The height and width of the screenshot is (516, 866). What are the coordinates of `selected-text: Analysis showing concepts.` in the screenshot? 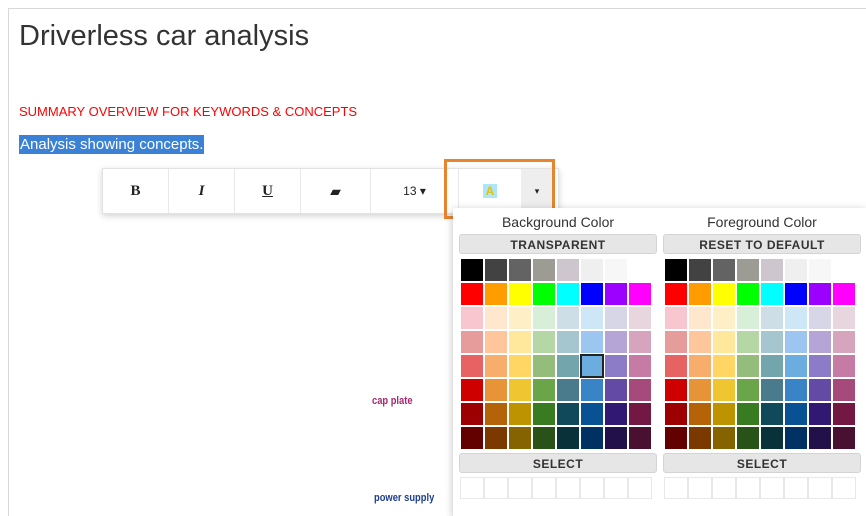 It's located at (112, 144).